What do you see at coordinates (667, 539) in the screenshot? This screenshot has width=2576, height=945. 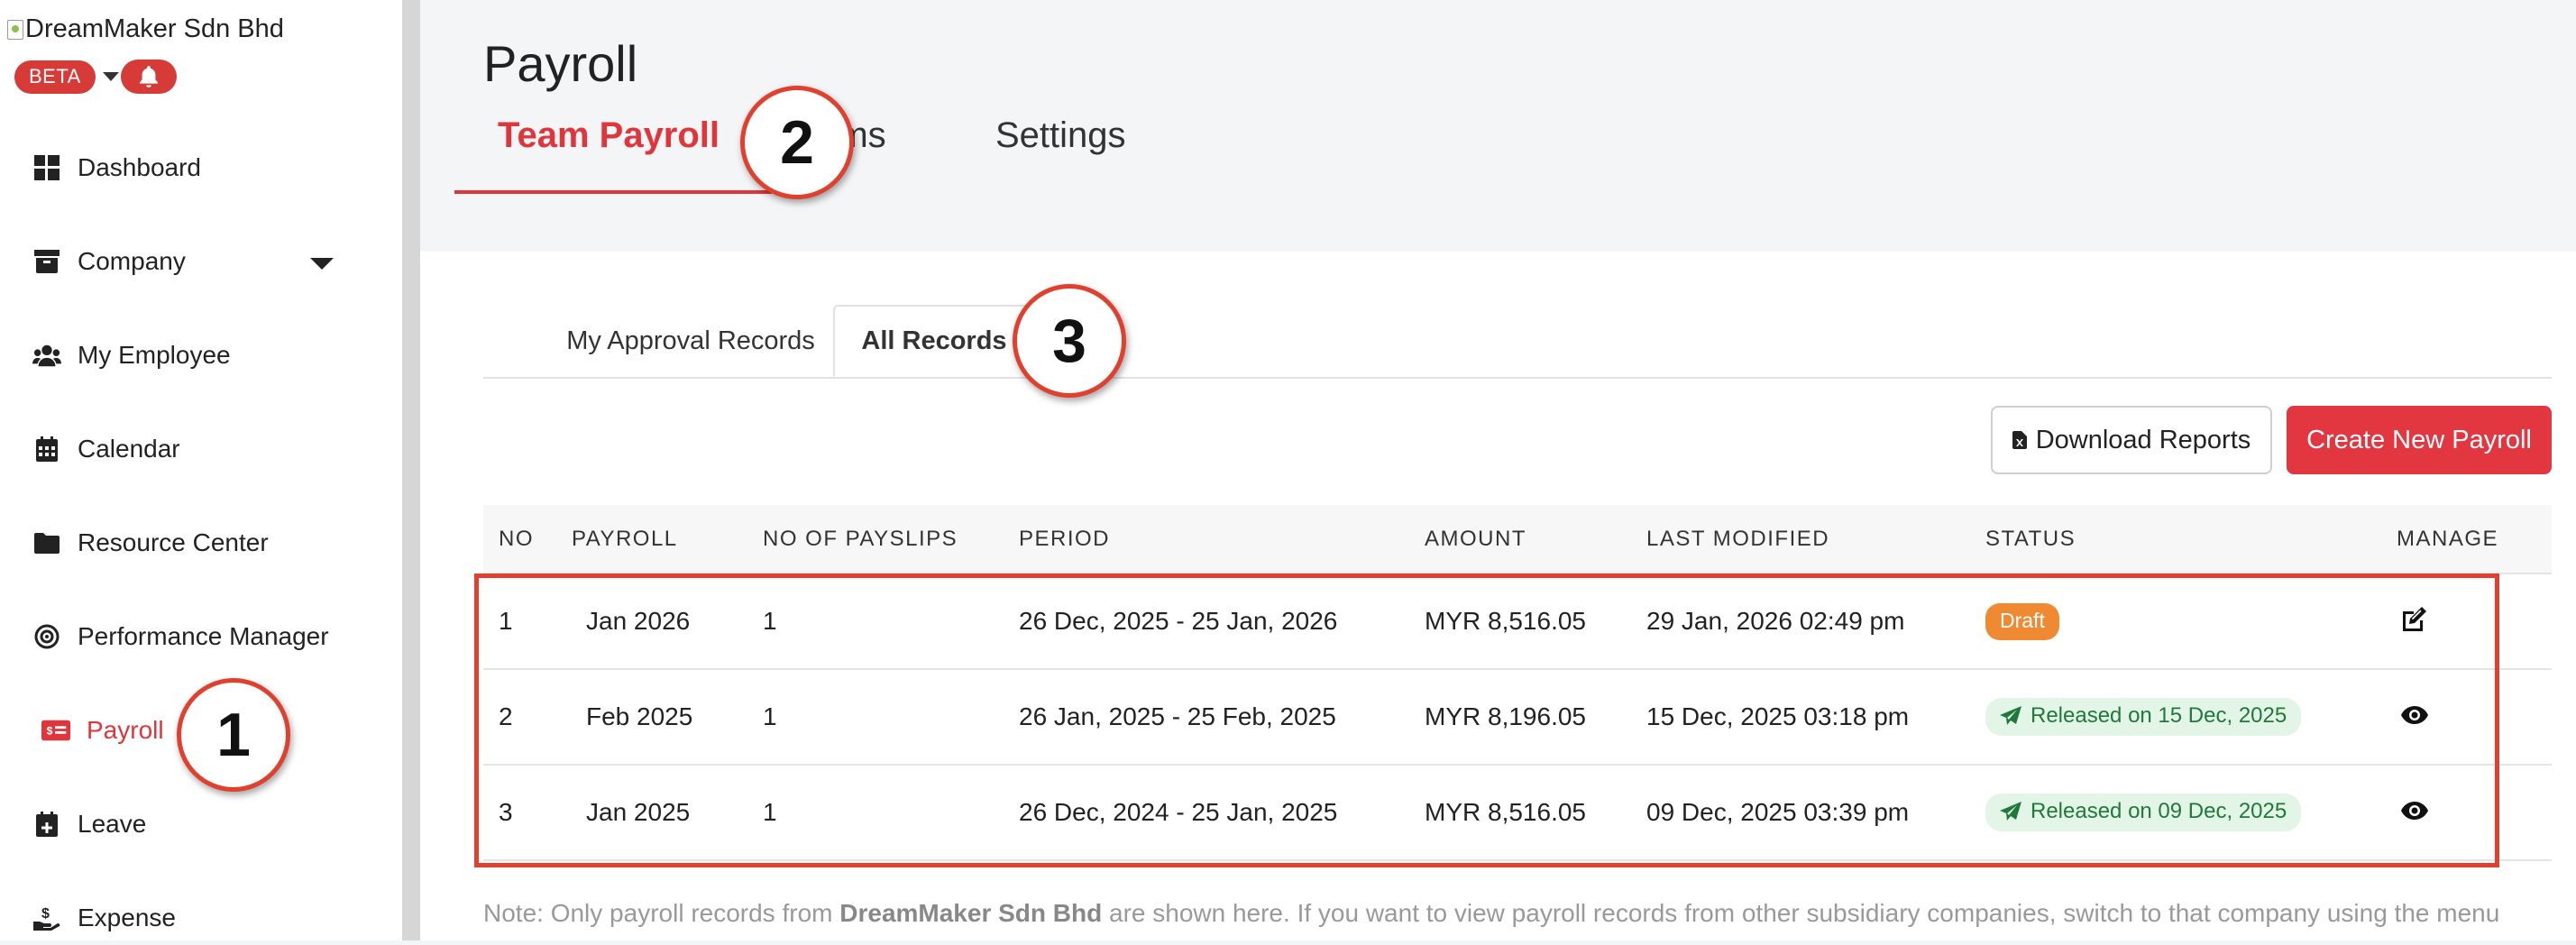 I see `column-header-payroll: PAYROLL` at bounding box center [667, 539].